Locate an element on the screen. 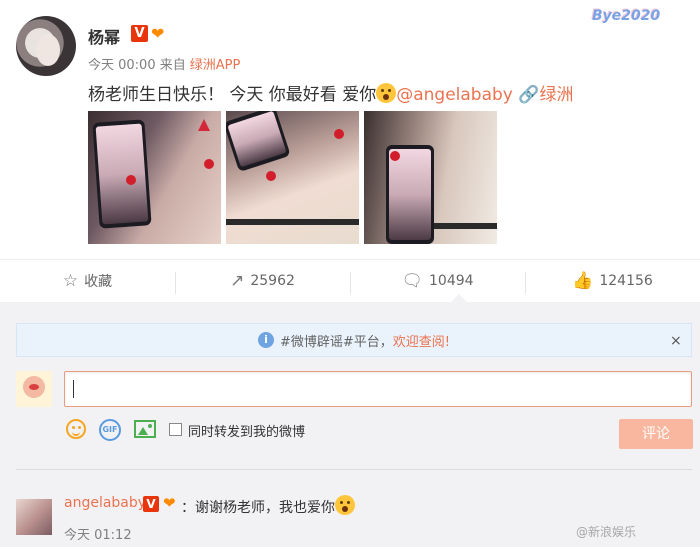  mention-link: @angelababy is located at coordinates (454, 95).